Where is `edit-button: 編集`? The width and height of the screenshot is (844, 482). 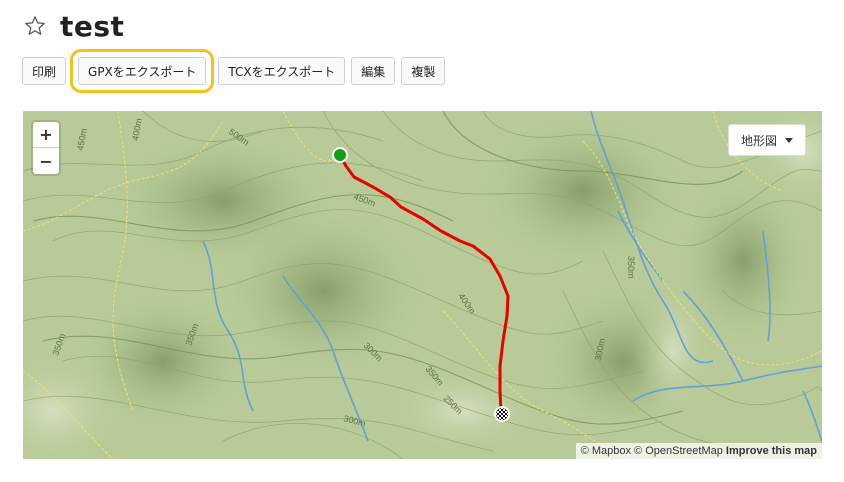
edit-button: 編集 is located at coordinates (373, 71).